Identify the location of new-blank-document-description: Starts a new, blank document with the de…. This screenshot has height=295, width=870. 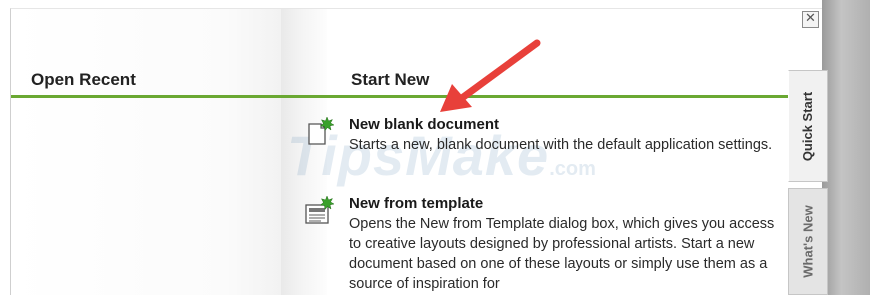
(561, 145).